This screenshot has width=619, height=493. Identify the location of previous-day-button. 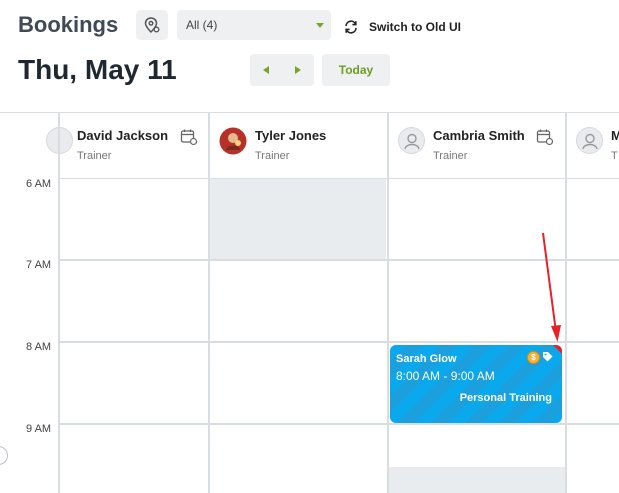
(266, 70).